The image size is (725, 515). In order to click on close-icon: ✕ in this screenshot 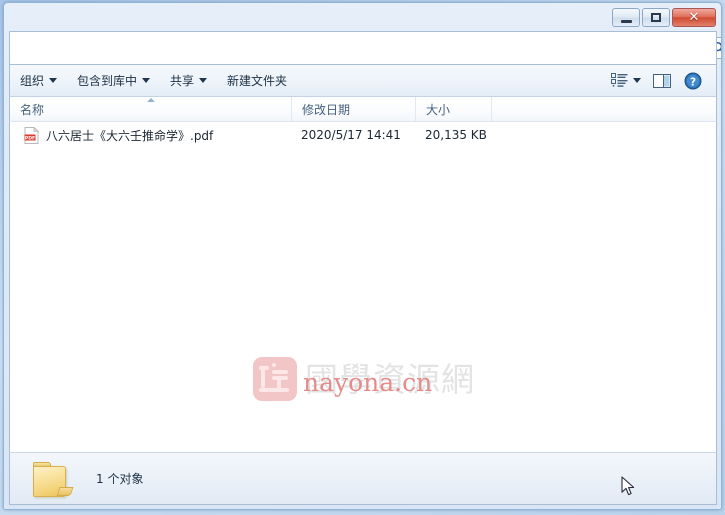, I will do `click(694, 17)`.